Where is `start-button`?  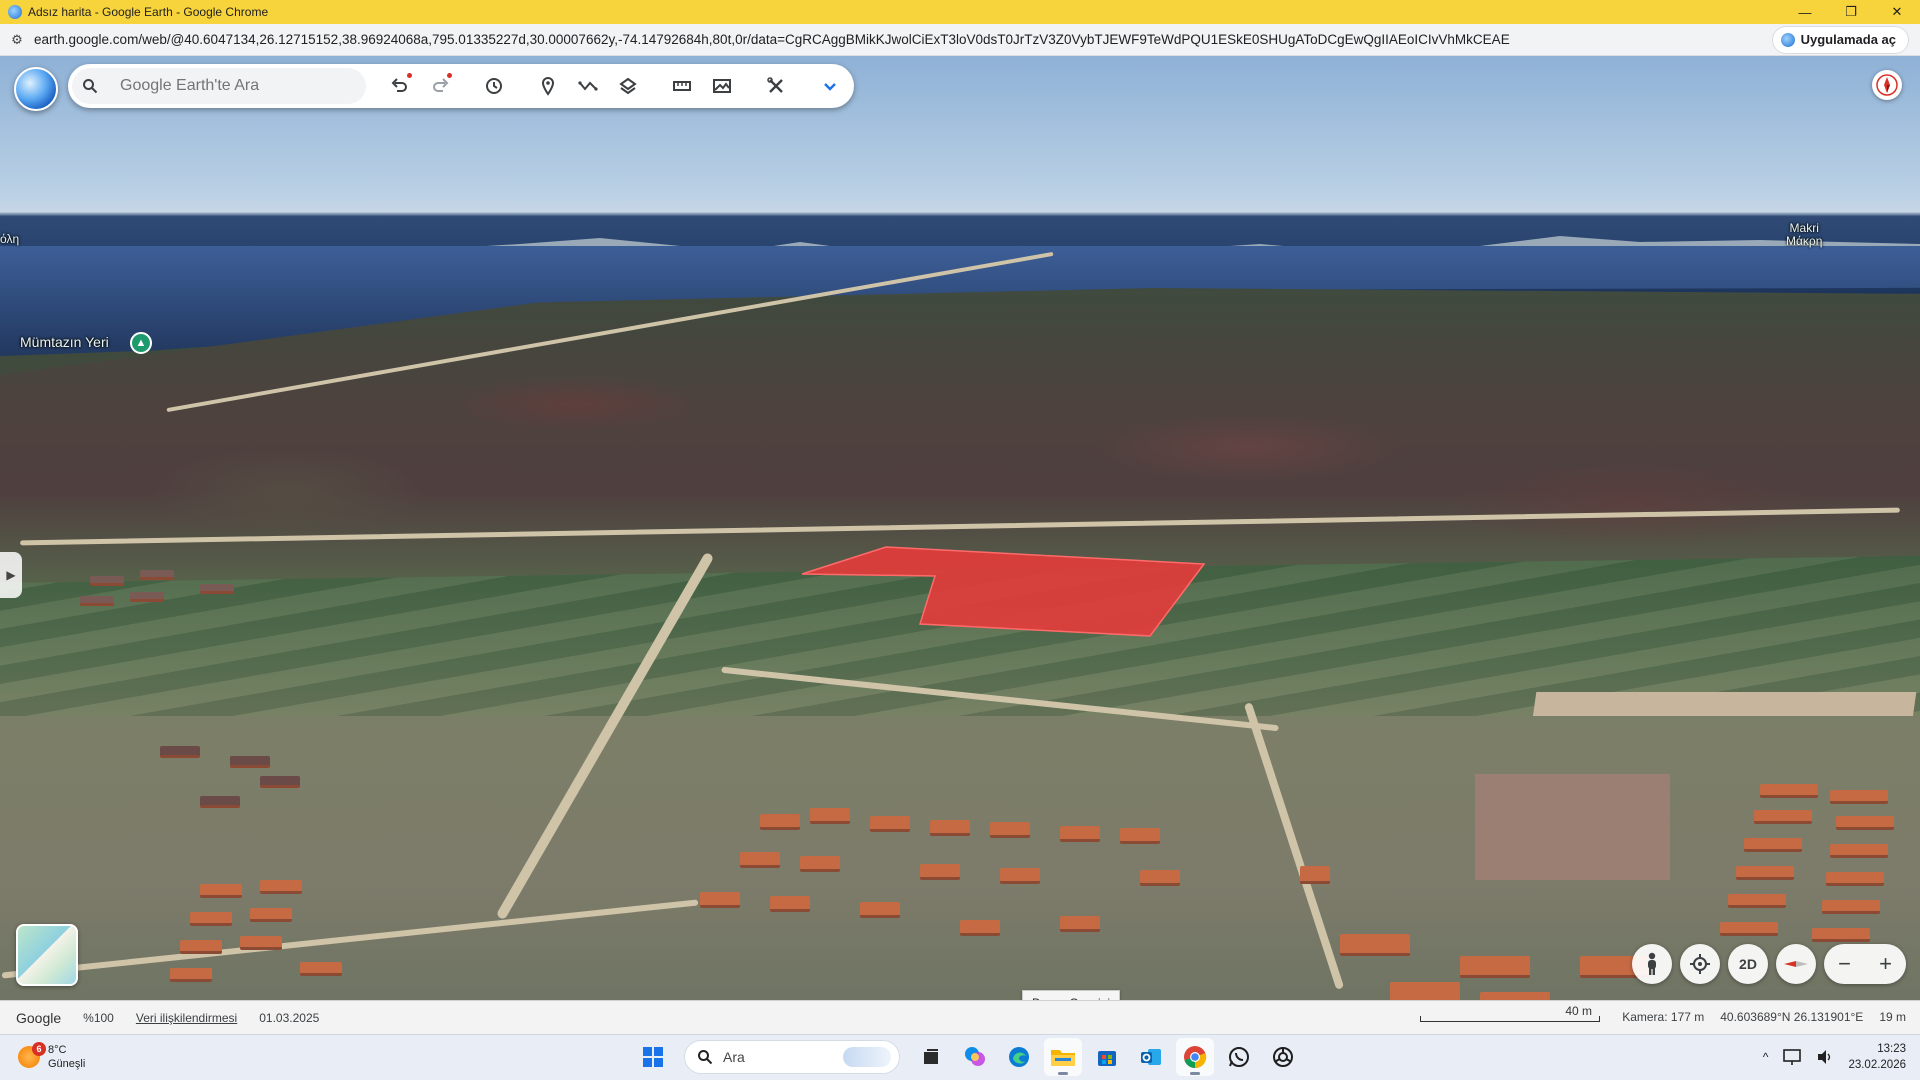
start-button is located at coordinates (653, 1057).